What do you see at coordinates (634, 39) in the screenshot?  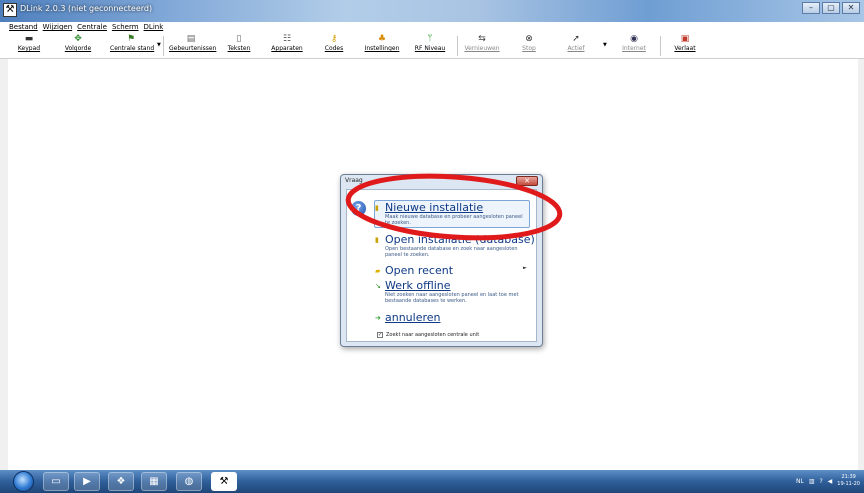 I see `internet-icon: ◉` at bounding box center [634, 39].